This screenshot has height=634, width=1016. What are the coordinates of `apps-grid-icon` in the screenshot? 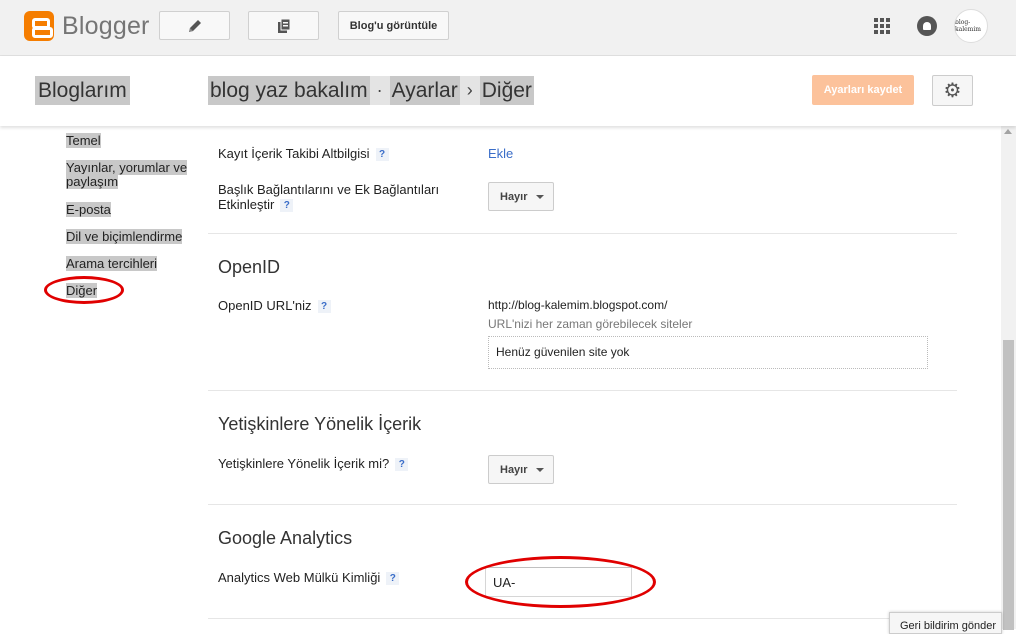 It's located at (882, 26).